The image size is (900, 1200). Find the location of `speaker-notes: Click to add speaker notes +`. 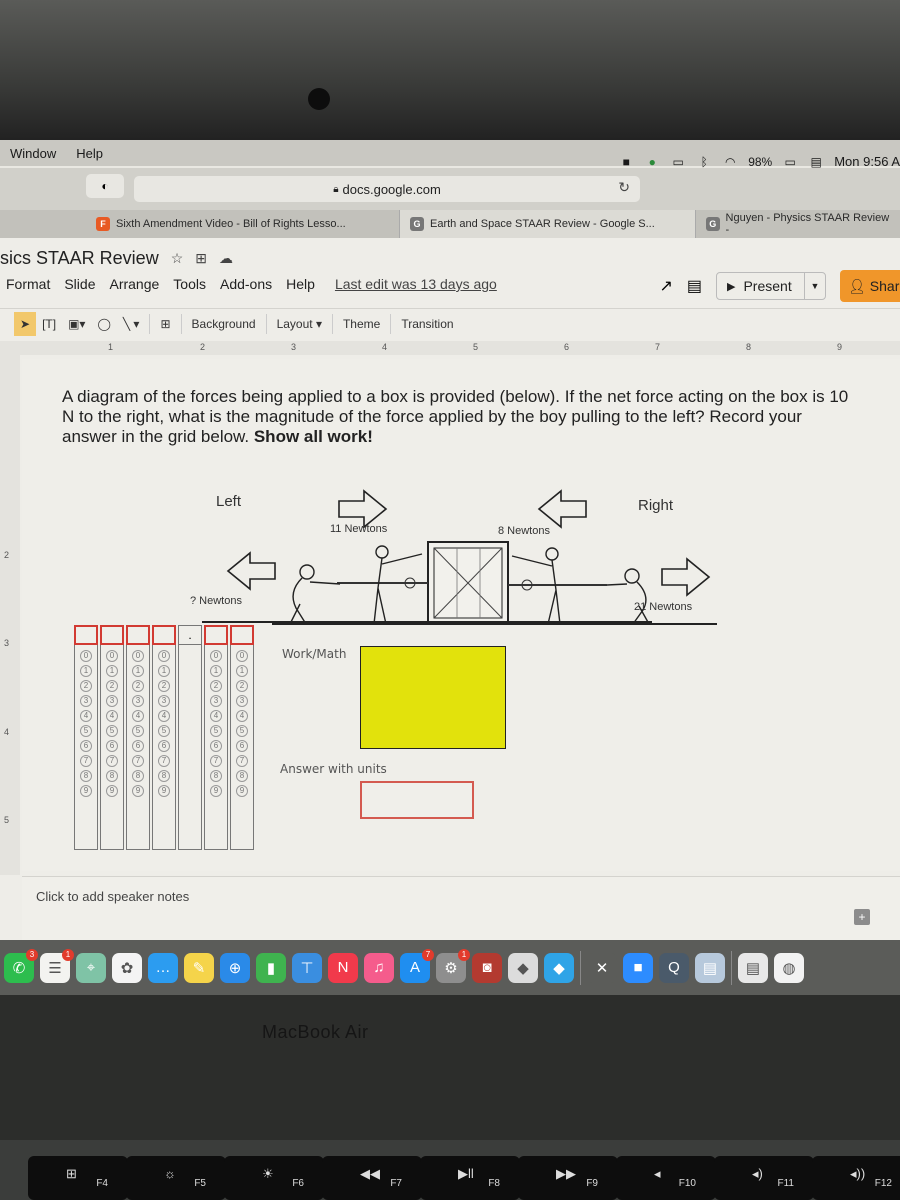

speaker-notes: Click to add speaker notes + is located at coordinates (461, 911).